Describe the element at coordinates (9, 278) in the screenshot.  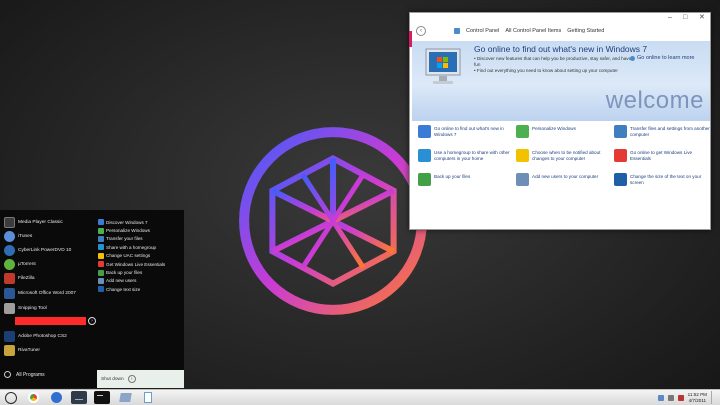
I see `filezilla-icon` at that location.